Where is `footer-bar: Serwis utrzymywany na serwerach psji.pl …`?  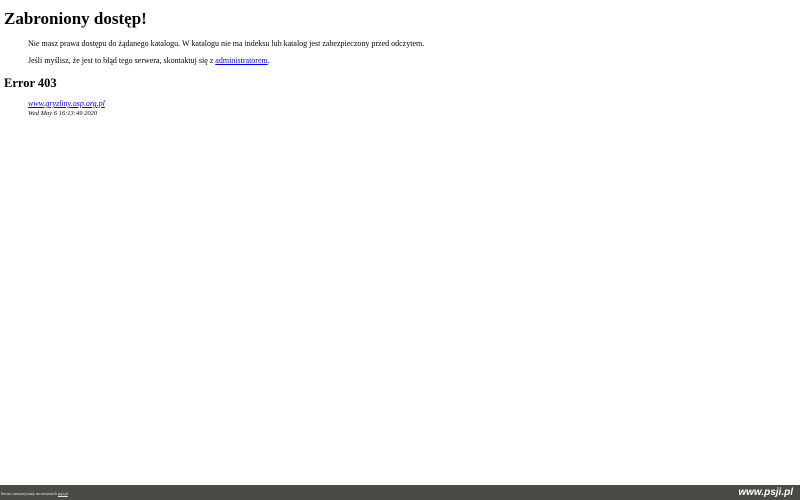
footer-bar: Serwis utrzymywany na serwerach psji.pl … is located at coordinates (400, 492).